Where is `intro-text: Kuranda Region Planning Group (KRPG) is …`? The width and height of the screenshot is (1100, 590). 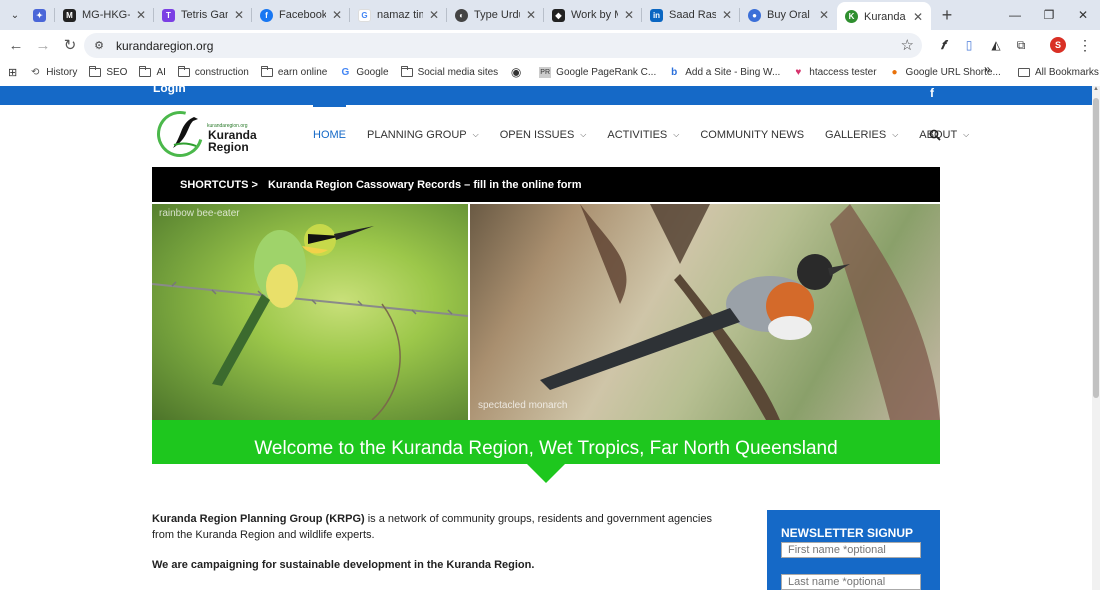 intro-text: Kuranda Region Planning Group (KRPG) is … is located at coordinates (442, 549).